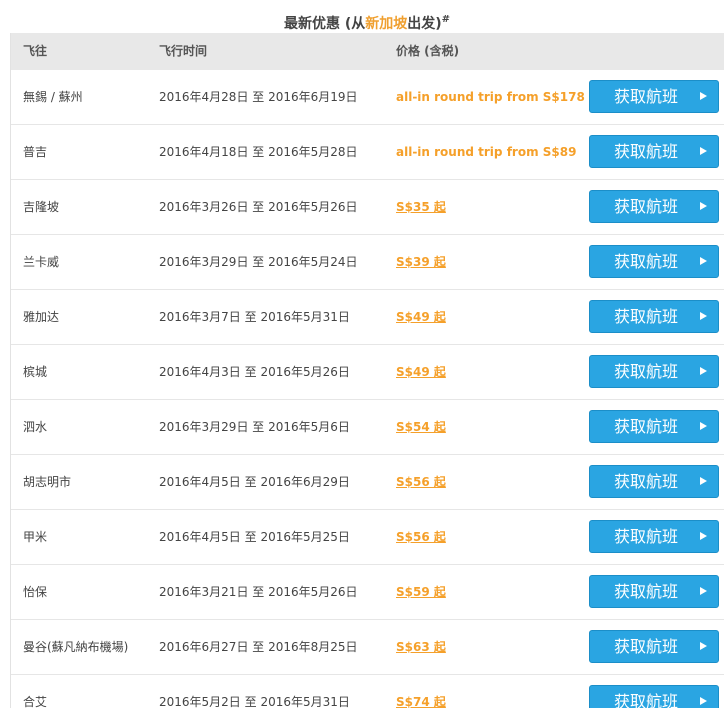  Describe the element at coordinates (386, 24) in the screenshot. I see `title-city: 新加坡` at that location.